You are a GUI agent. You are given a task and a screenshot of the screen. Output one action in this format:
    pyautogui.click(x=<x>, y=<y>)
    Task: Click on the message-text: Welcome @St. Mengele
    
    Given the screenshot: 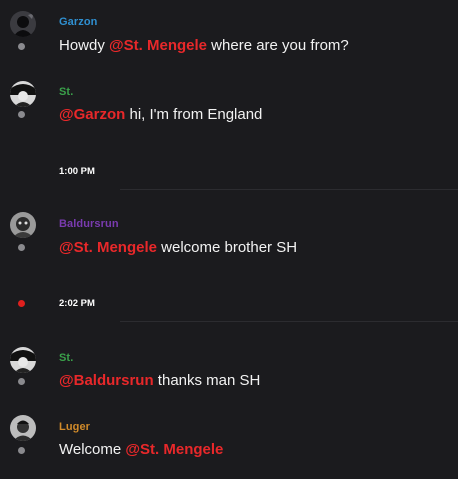 What is the action you would take?
    pyautogui.click(x=141, y=449)
    